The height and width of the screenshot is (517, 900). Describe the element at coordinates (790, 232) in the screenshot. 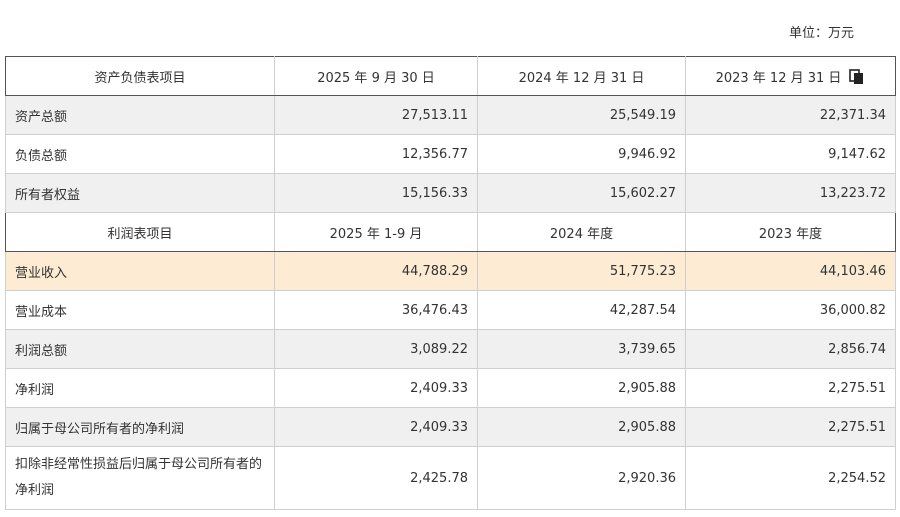

I see `header-cell: 2023 年度` at that location.